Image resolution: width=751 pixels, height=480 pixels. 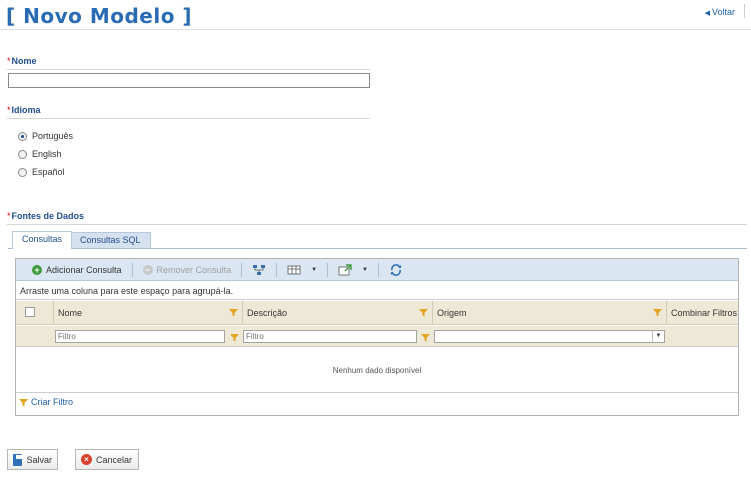 I want to click on cancel-icon: ×, so click(x=86, y=459).